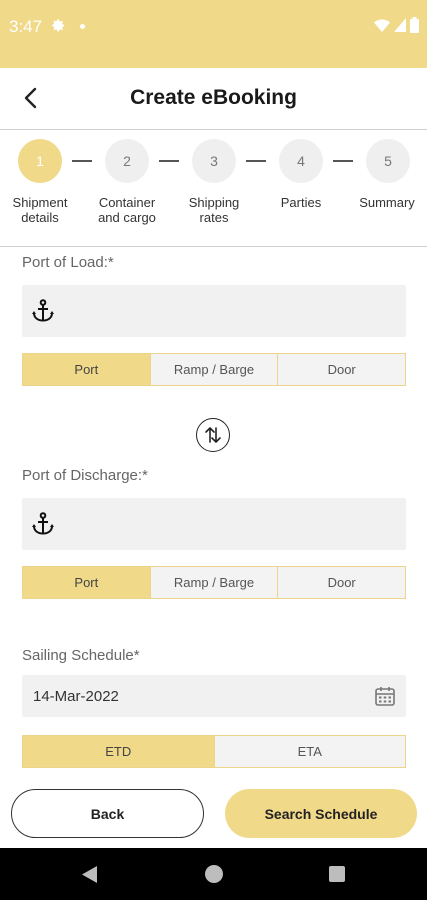 Image resolution: width=427 pixels, height=900 pixels. What do you see at coordinates (214, 696) in the screenshot?
I see `sailing-date-field: 14-Mar-2022` at bounding box center [214, 696].